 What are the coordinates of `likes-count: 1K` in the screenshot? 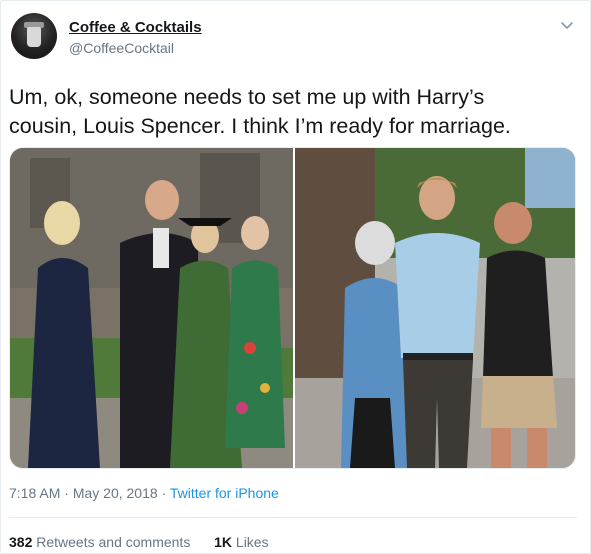 It's located at (223, 542).